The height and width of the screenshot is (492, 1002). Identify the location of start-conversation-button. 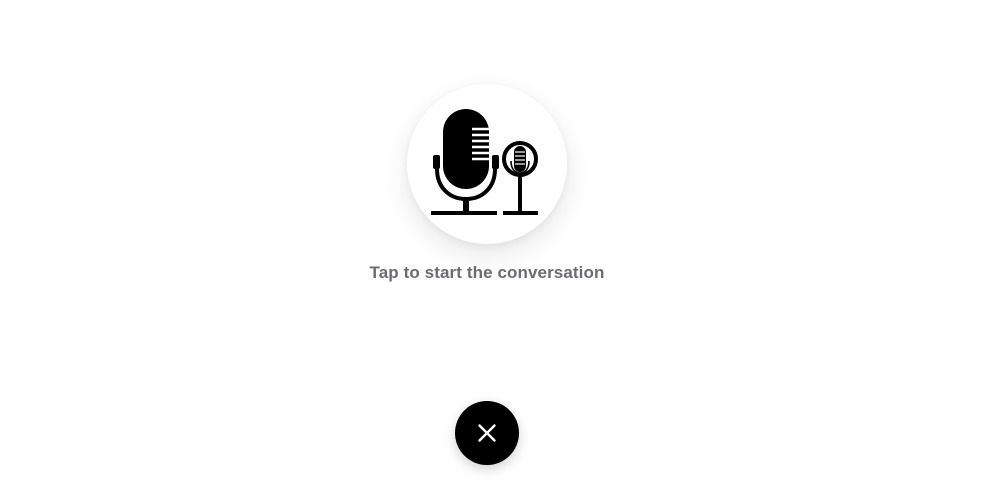
(487, 164).